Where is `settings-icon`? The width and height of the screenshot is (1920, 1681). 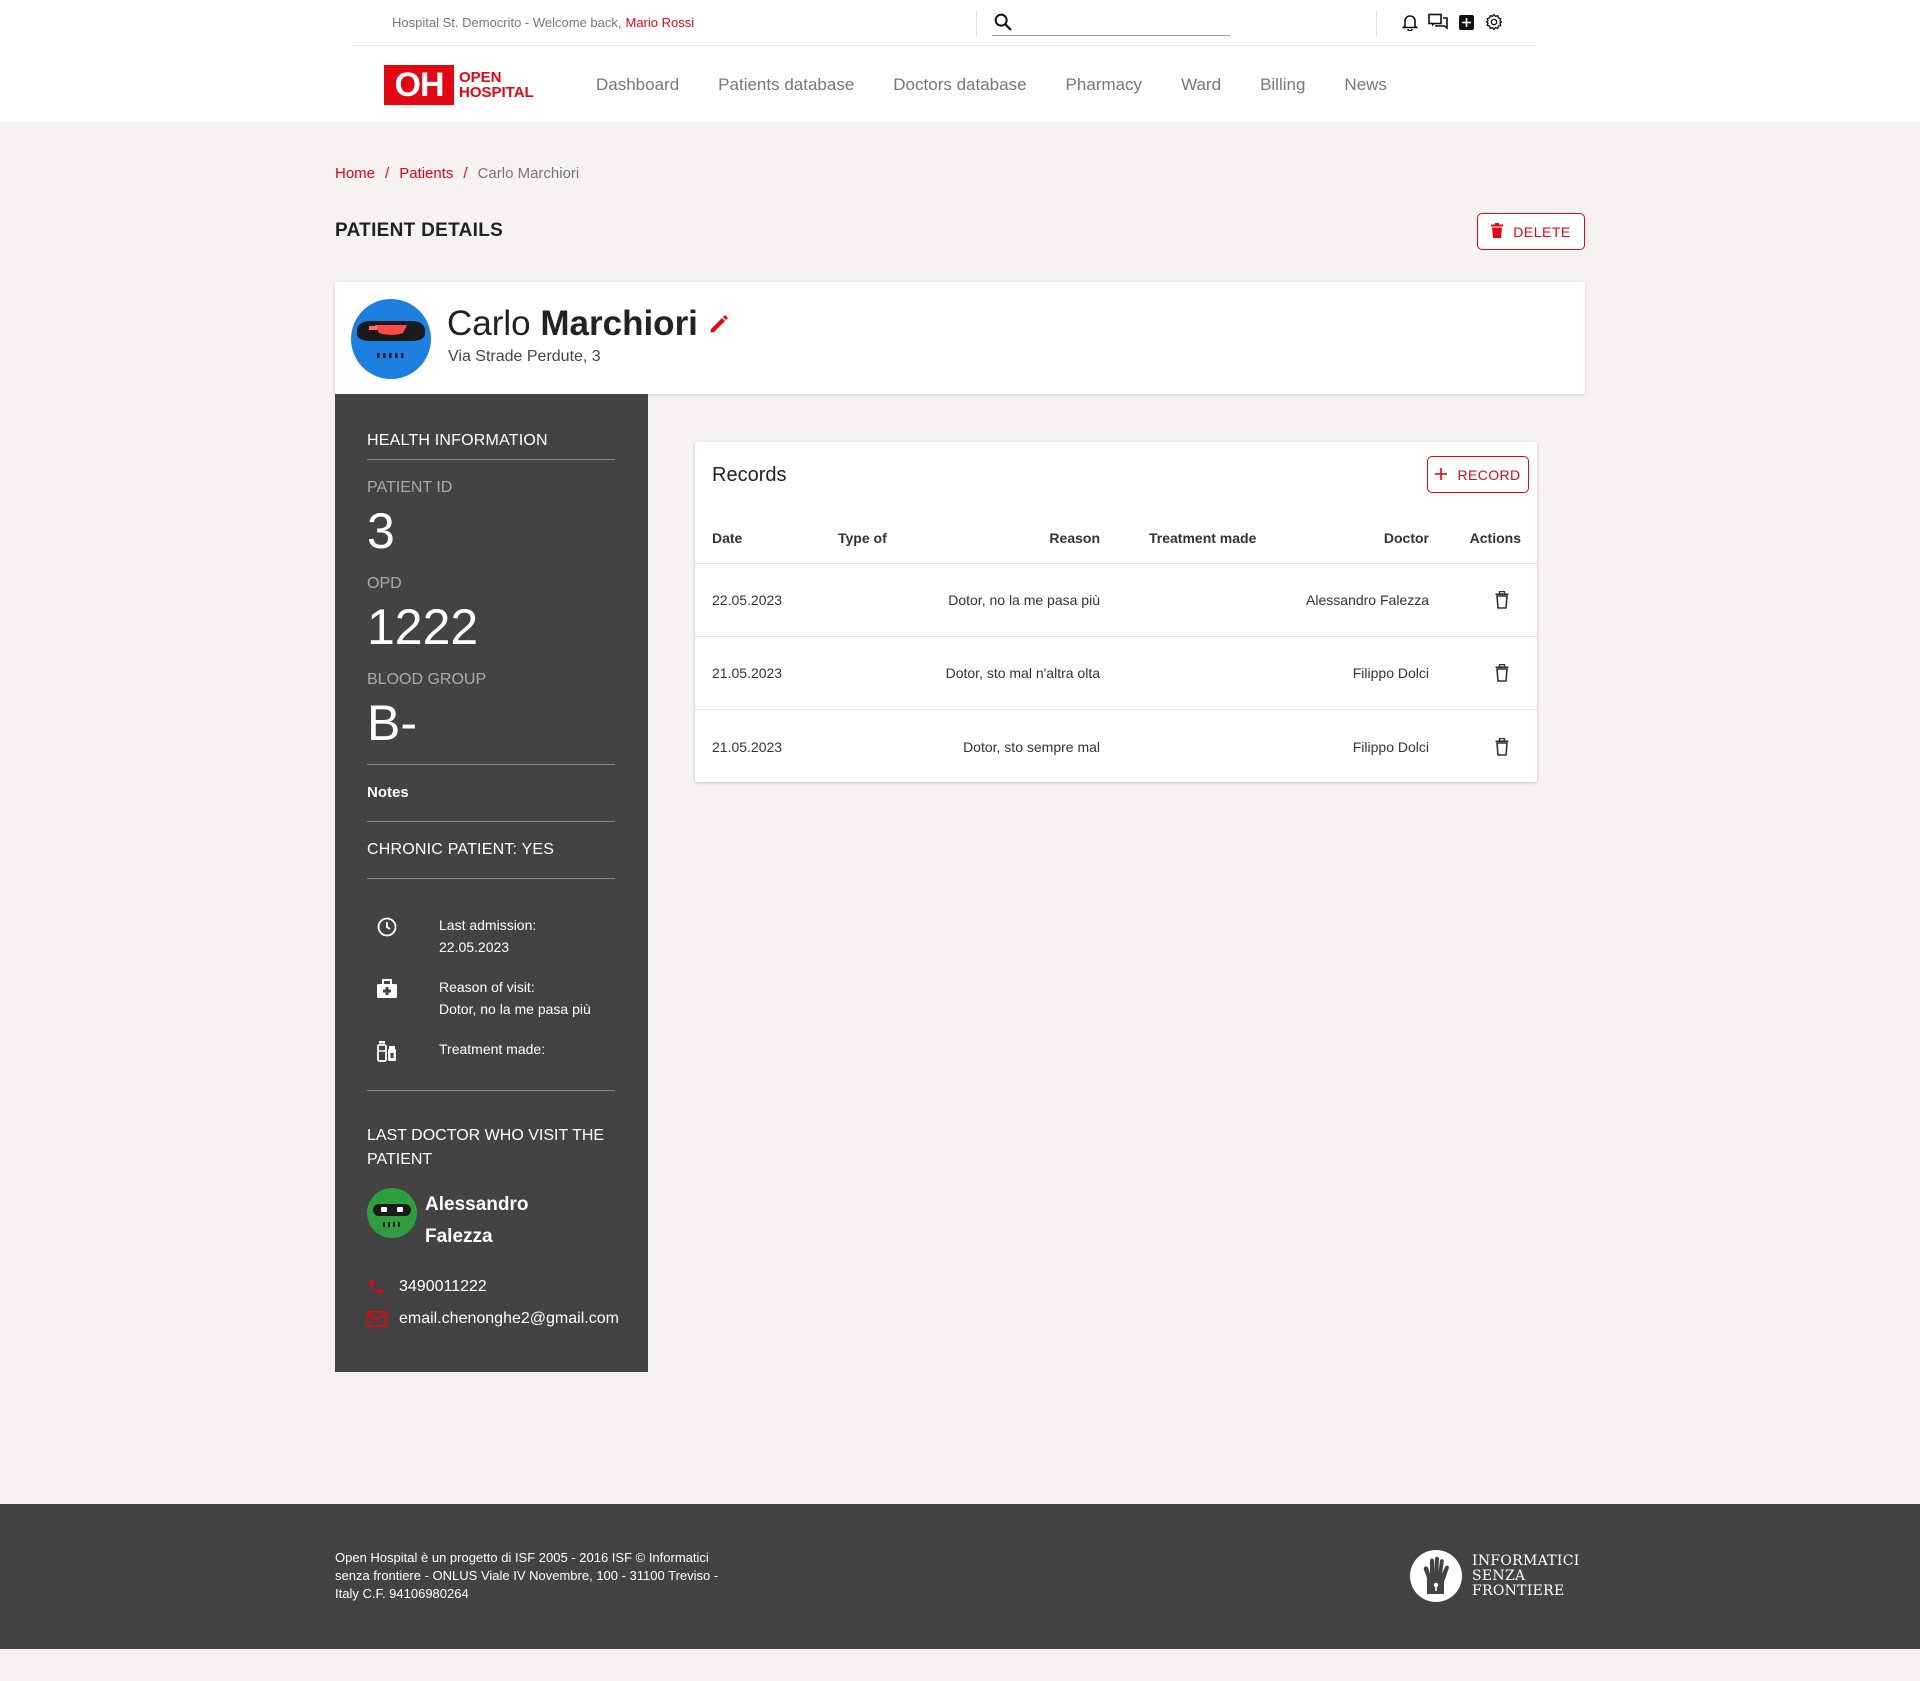
settings-icon is located at coordinates (1494, 22).